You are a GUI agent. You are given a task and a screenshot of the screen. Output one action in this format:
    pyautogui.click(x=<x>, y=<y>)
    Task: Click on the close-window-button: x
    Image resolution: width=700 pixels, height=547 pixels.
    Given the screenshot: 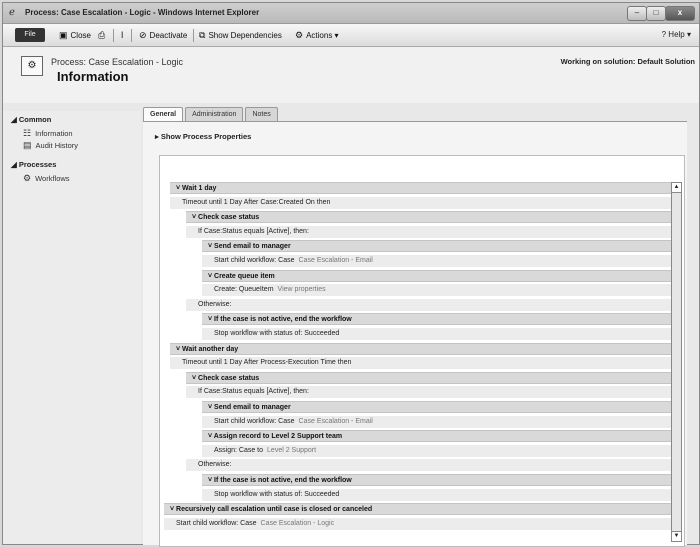 What is the action you would take?
    pyautogui.click(x=680, y=13)
    